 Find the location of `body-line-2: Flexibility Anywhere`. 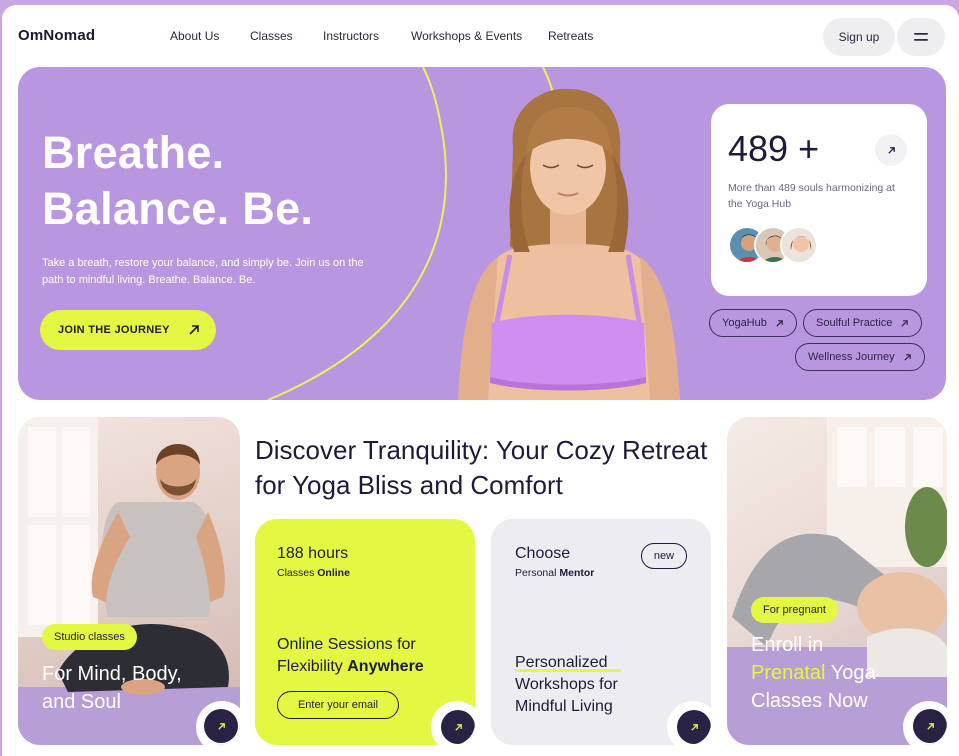

body-line-2: Flexibility Anywhere is located at coordinates (350, 667).